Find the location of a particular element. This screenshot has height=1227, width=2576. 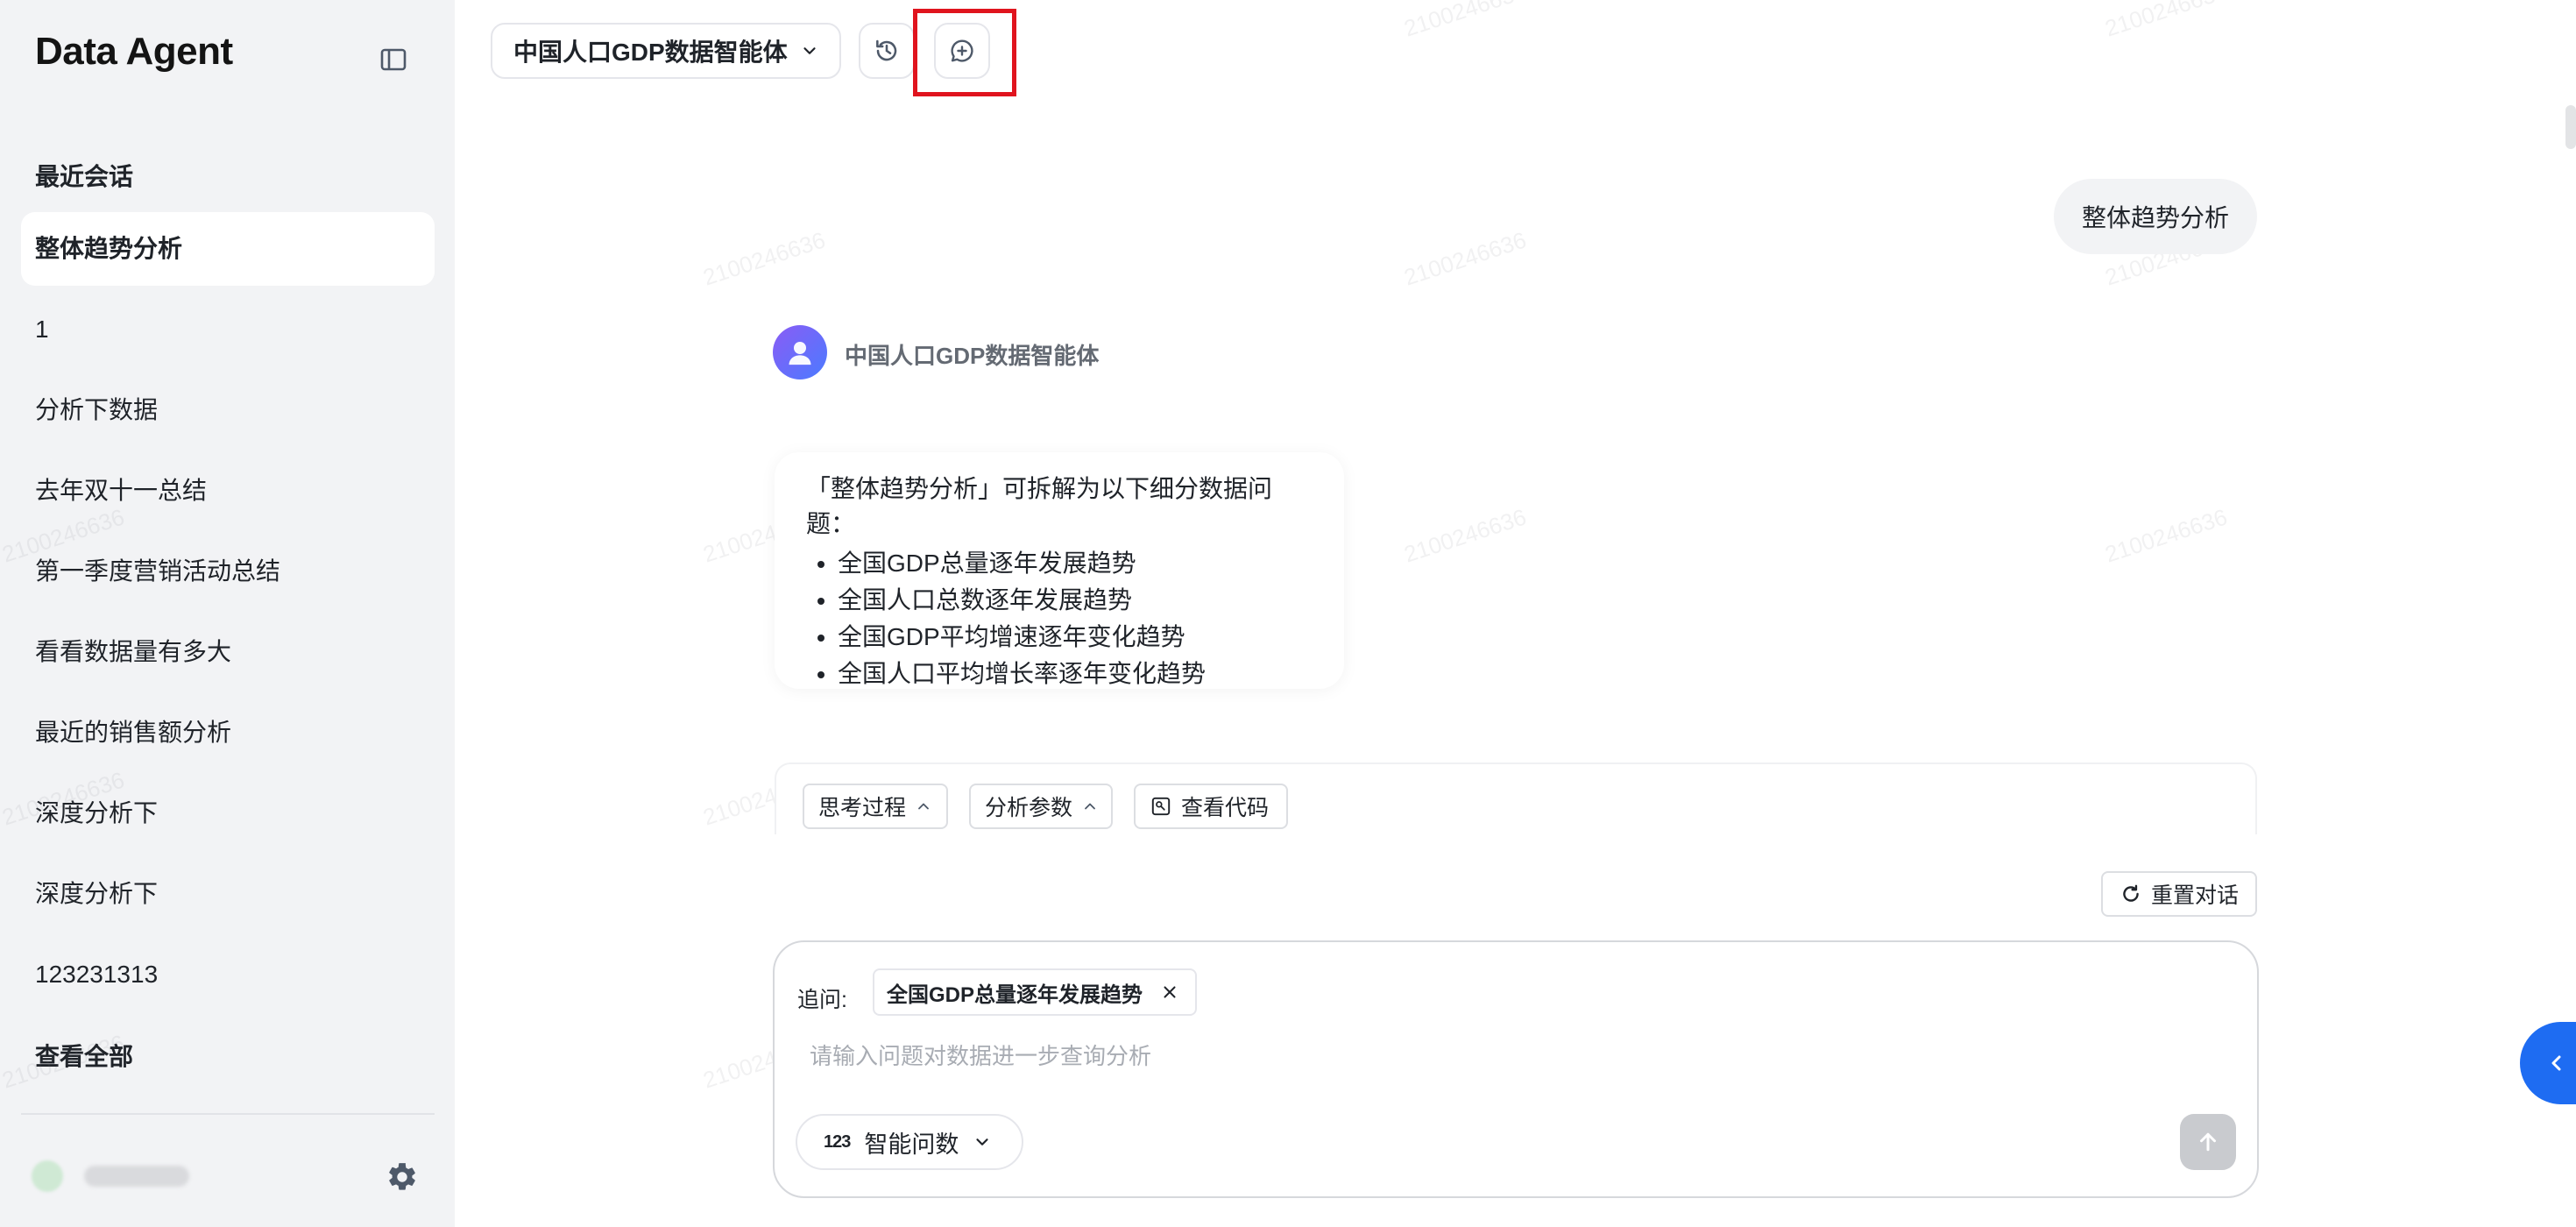

chat-input-box: 追问: 全国GDP总量逐年发展趋势 123 智能问数 is located at coordinates (1516, 1069).